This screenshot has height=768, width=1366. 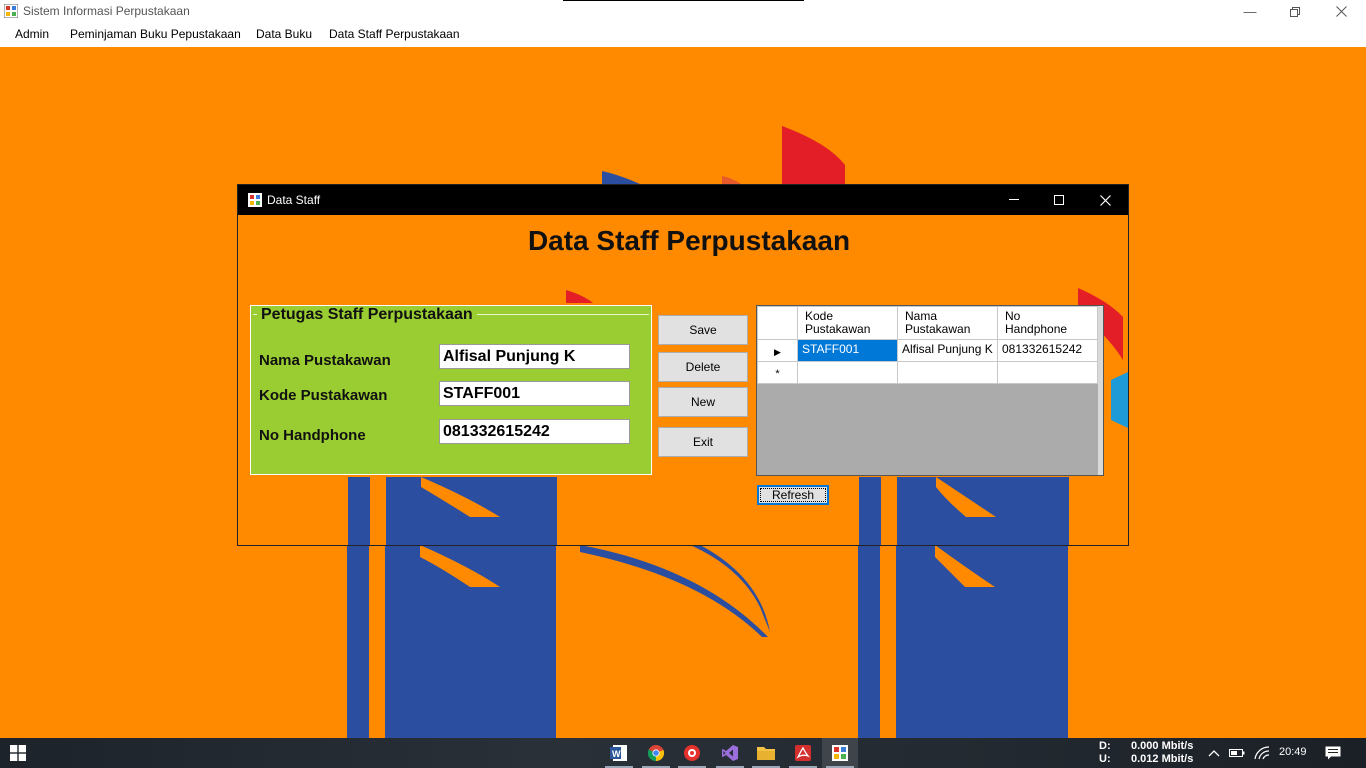 I want to click on column-header-handphone: No Handphone, so click(x=1047, y=323).